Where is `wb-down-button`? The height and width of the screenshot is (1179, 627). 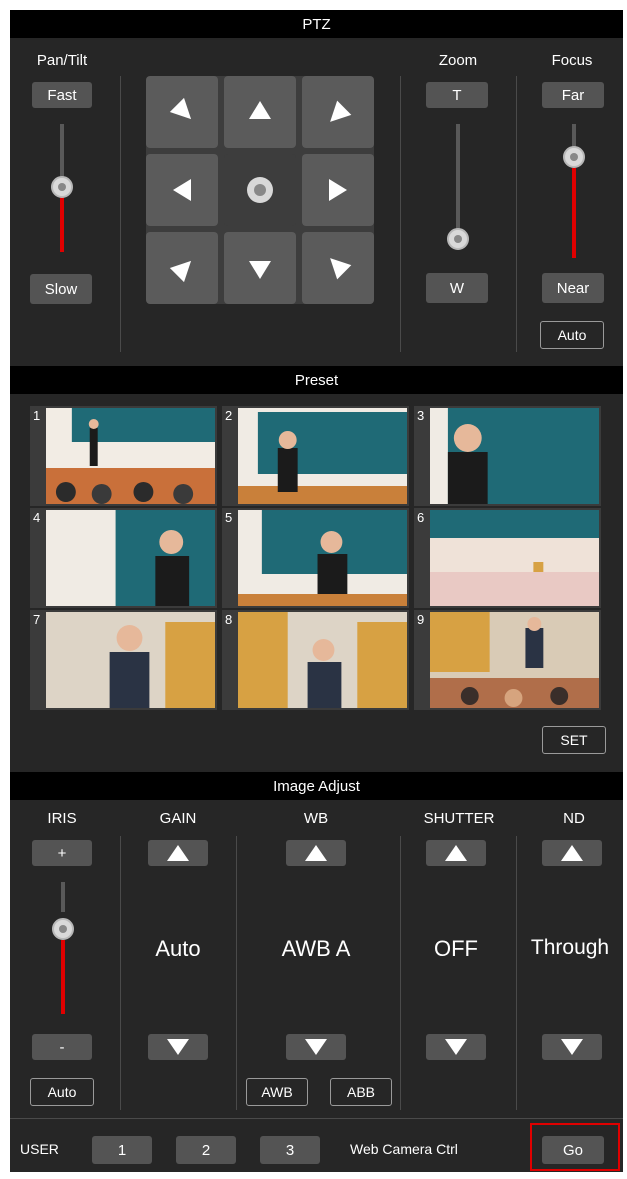 wb-down-button is located at coordinates (316, 1047).